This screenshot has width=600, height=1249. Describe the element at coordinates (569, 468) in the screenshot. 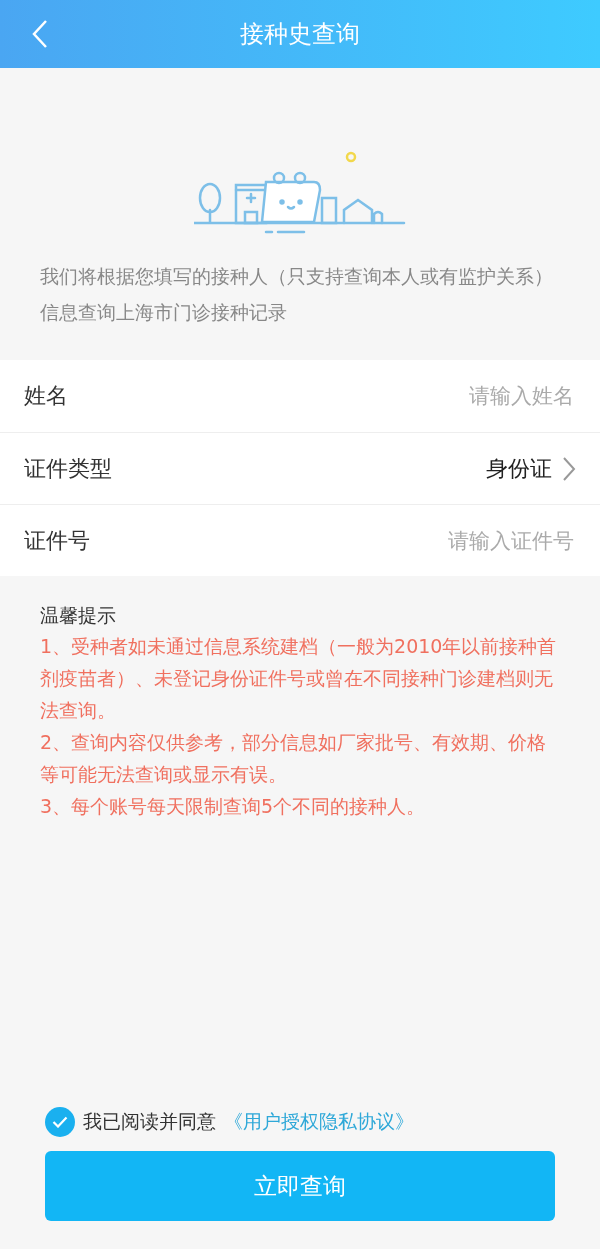

I see `chevron-right-icon` at that location.